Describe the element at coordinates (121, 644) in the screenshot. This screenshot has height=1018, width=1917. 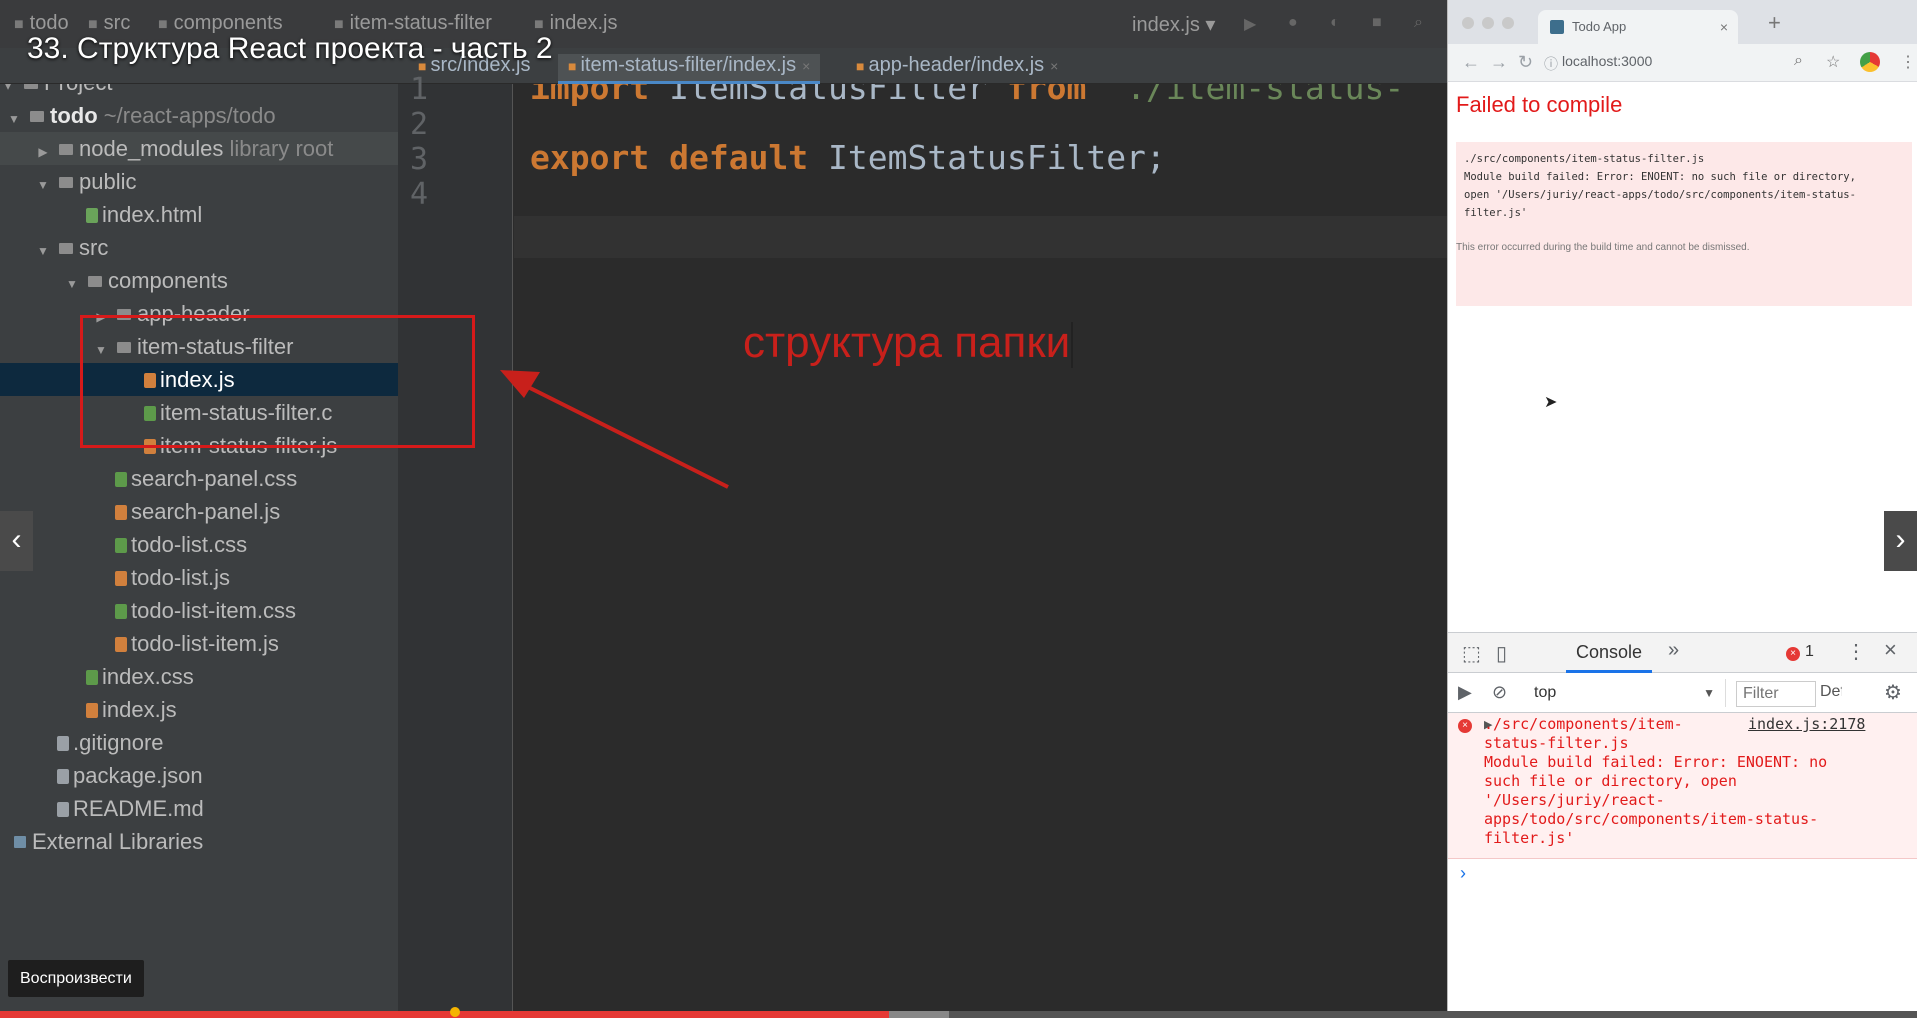
I see `js-file-icon` at that location.